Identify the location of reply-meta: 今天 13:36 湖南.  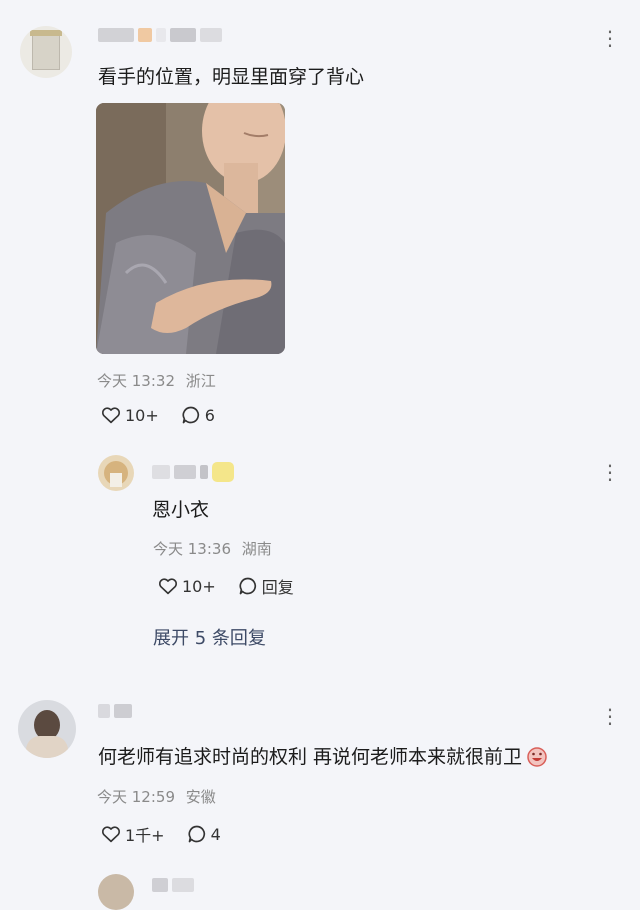
(212, 548).